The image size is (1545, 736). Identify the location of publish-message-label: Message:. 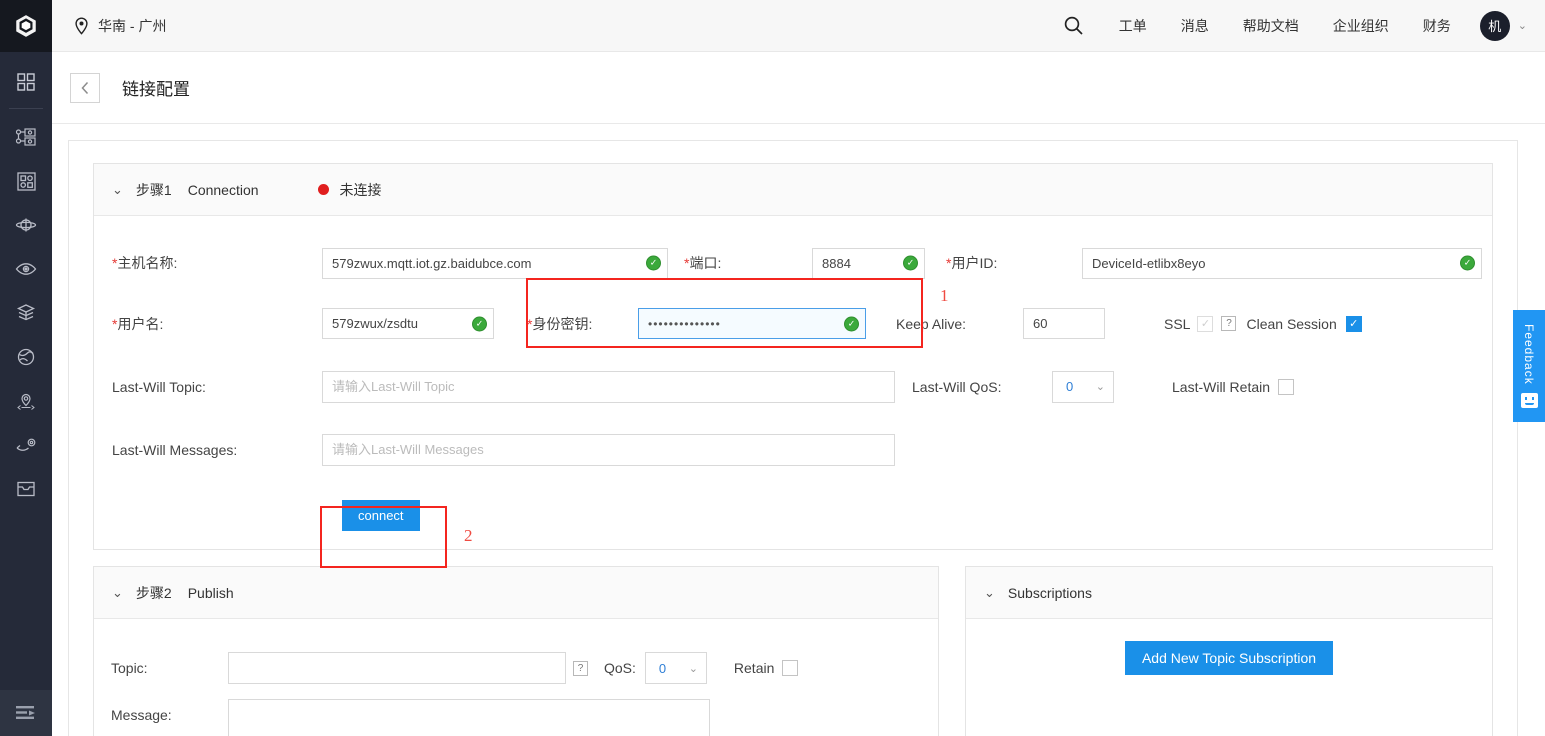
(141, 715).